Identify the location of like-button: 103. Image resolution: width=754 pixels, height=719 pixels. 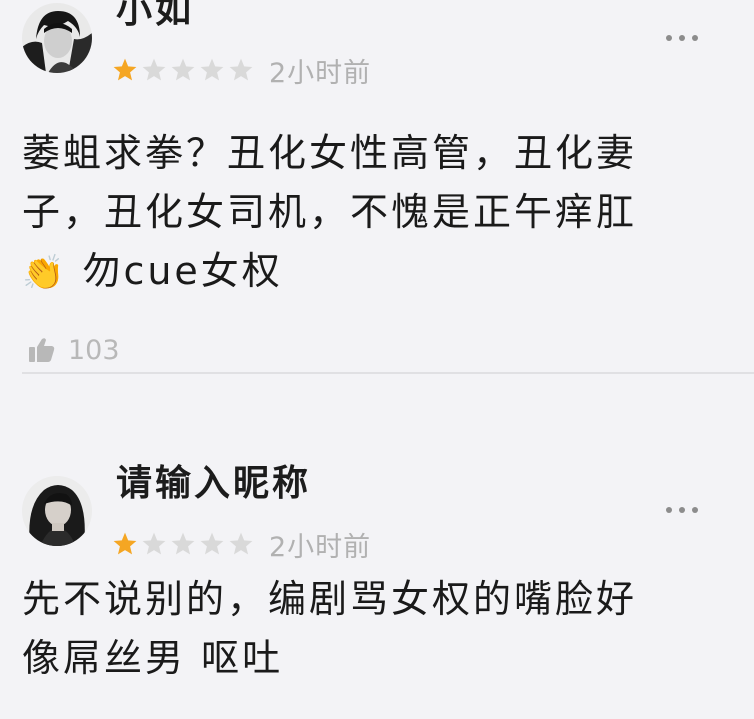
(74, 350).